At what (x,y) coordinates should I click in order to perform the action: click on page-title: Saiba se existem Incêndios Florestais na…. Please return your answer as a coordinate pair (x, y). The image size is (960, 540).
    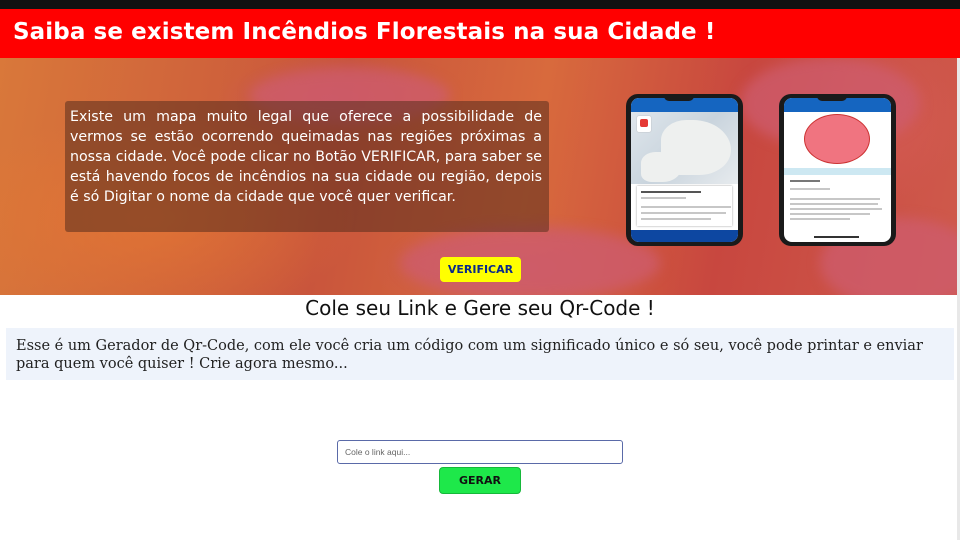
    Looking at the image, I should click on (364, 32).